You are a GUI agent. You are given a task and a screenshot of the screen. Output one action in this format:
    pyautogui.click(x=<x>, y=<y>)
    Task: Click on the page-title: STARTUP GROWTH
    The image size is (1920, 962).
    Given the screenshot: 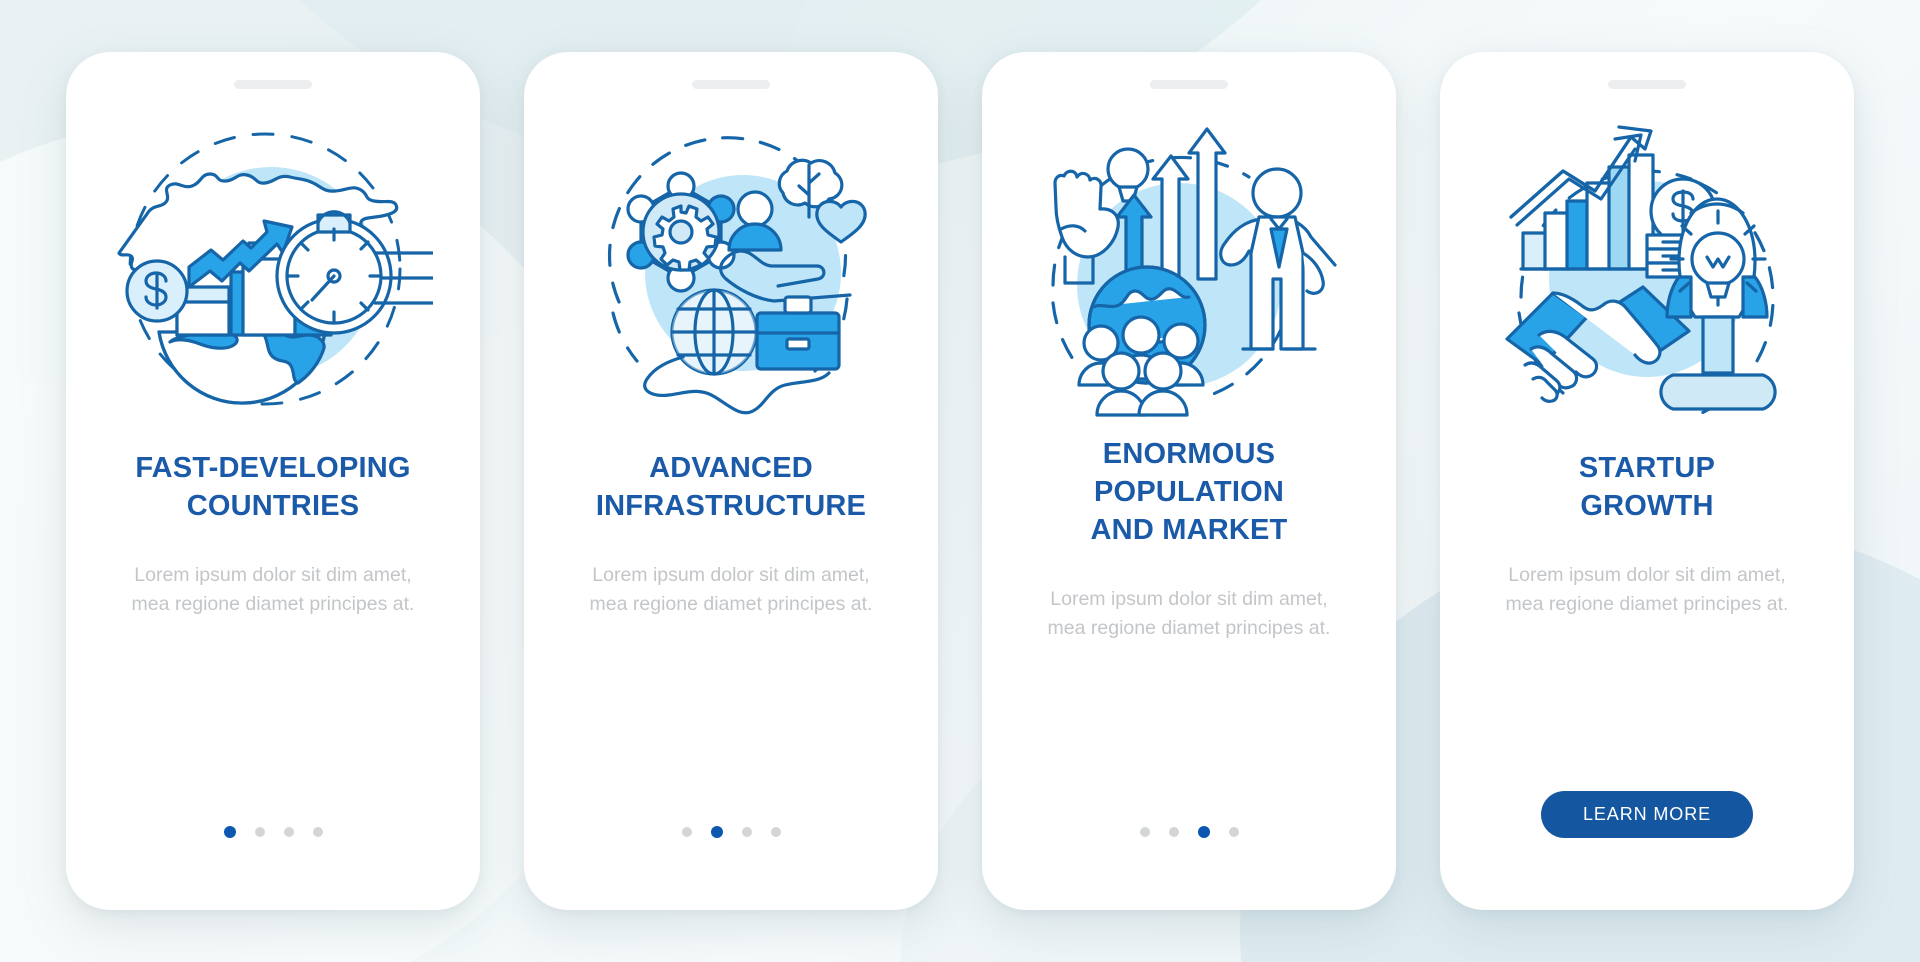 What is the action you would take?
    pyautogui.click(x=1647, y=487)
    